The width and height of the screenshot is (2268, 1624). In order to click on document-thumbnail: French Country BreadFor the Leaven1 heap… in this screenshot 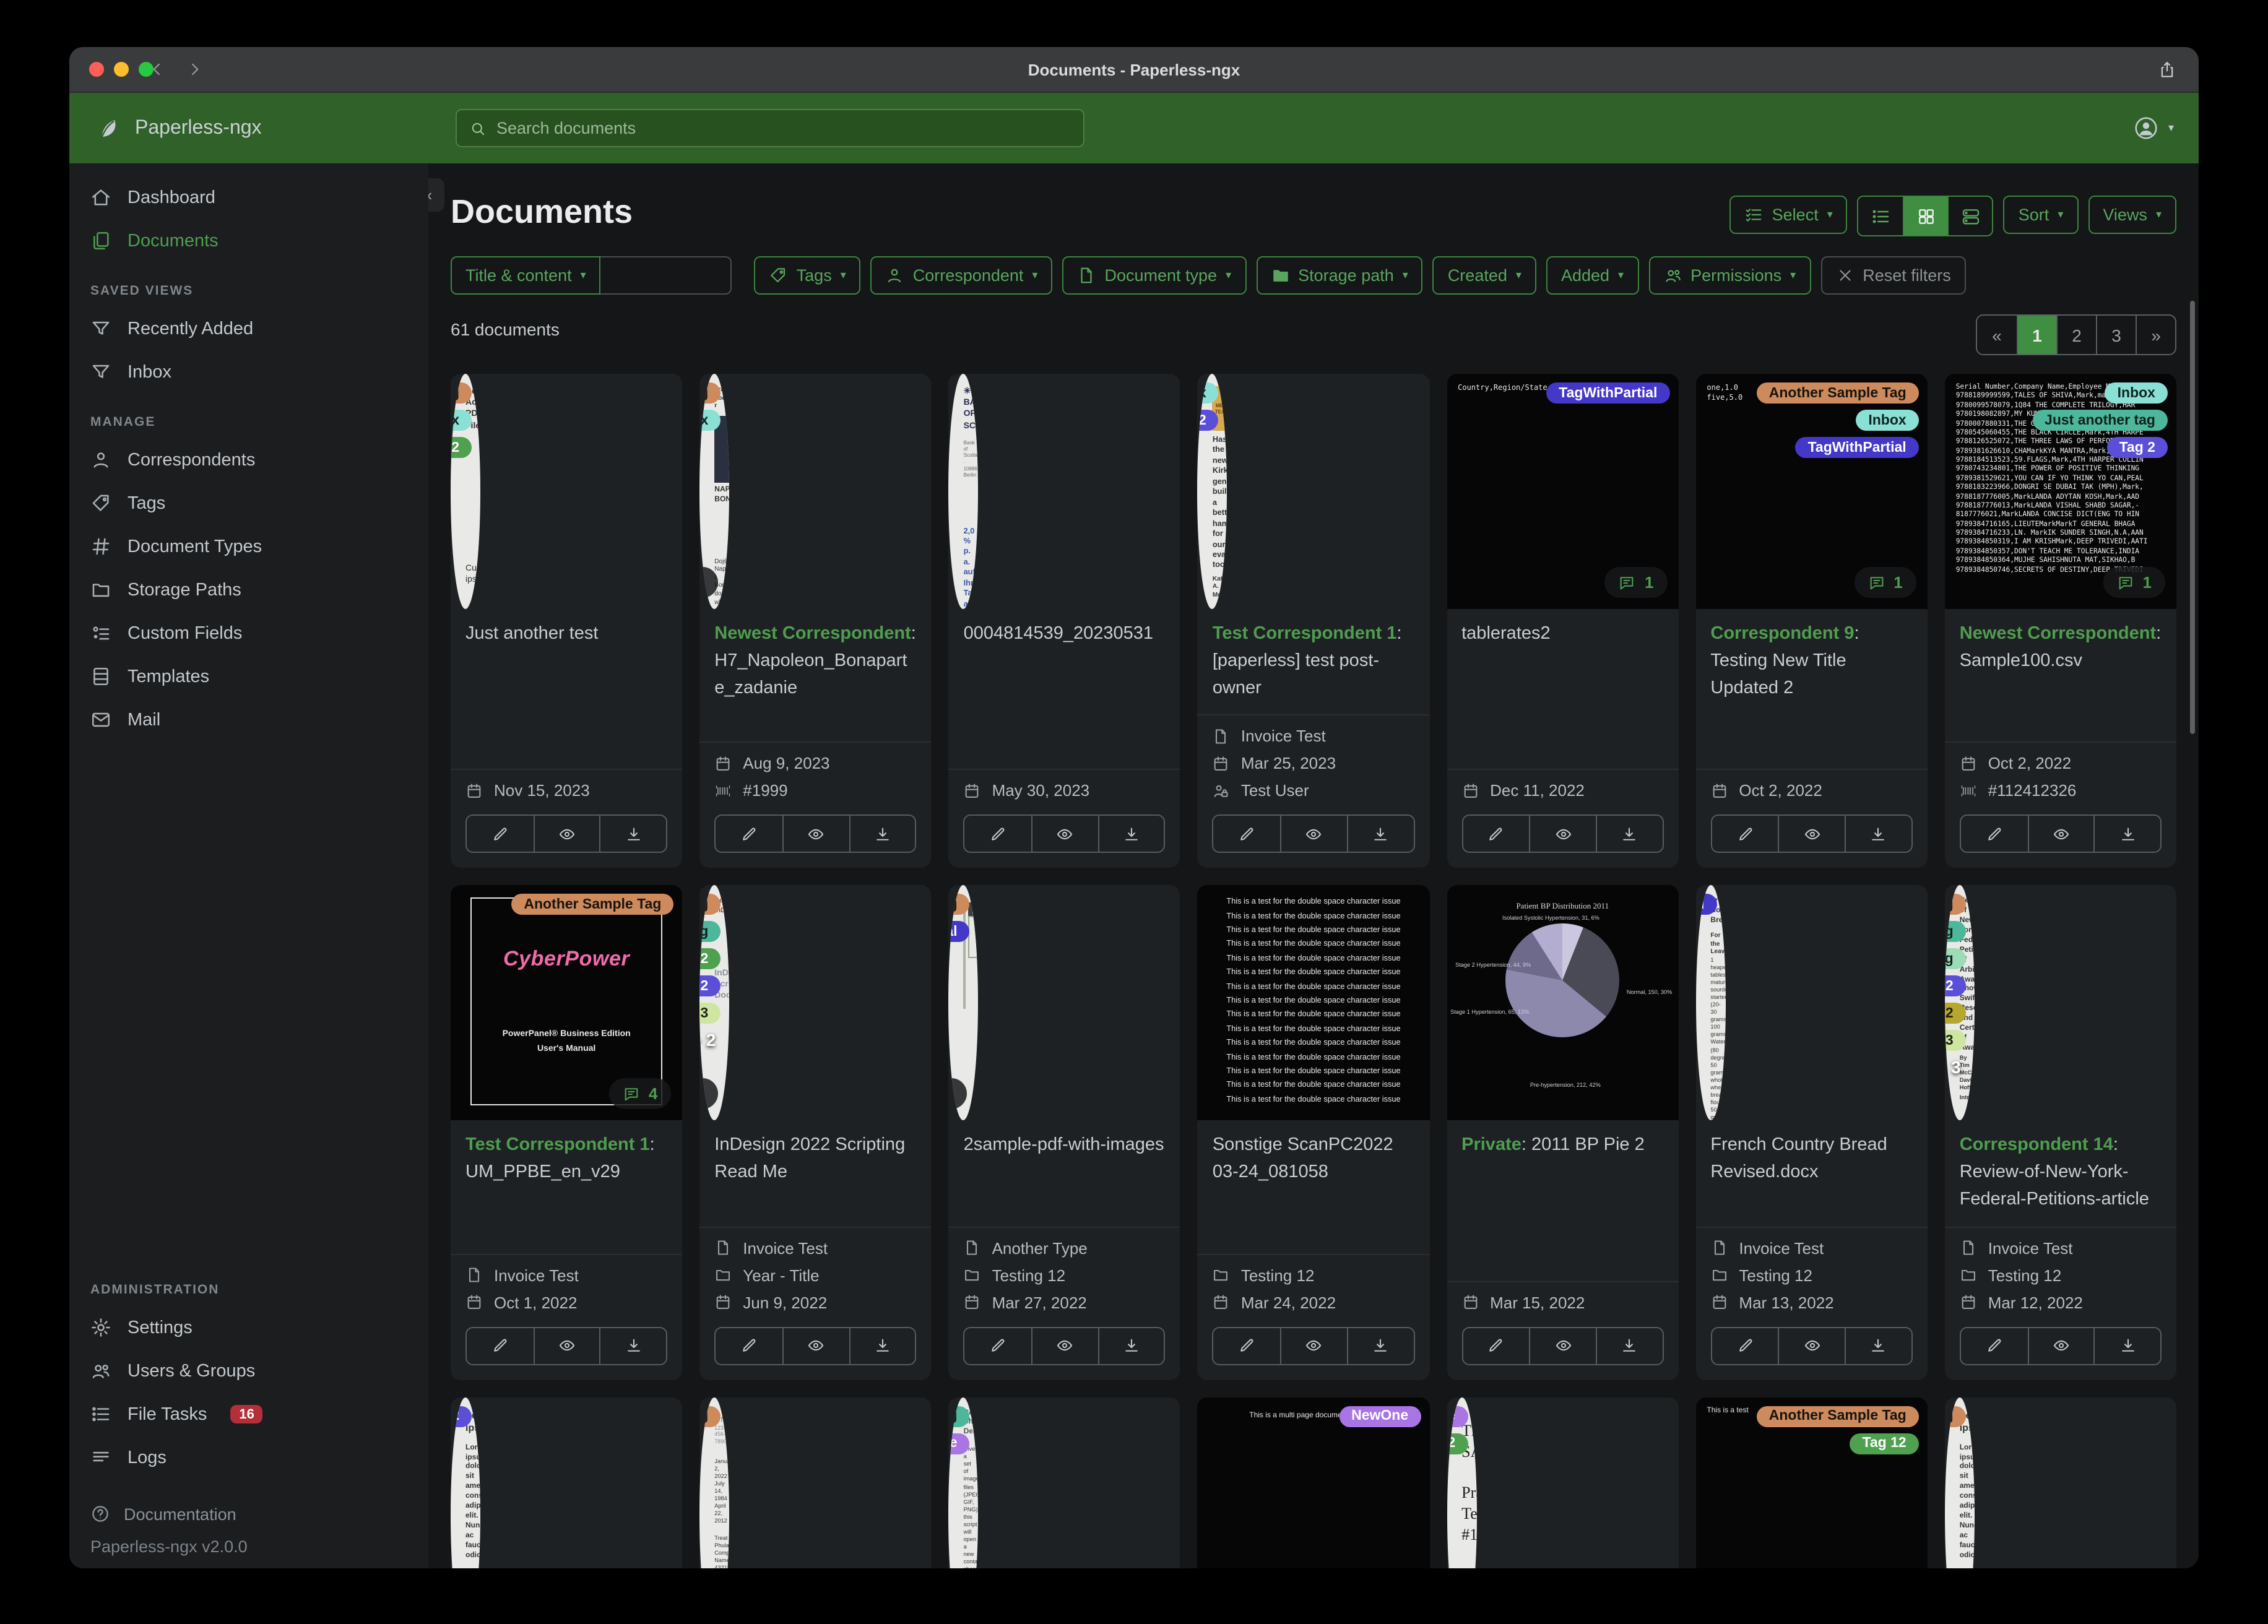, I will do `click(1710, 1003)`.